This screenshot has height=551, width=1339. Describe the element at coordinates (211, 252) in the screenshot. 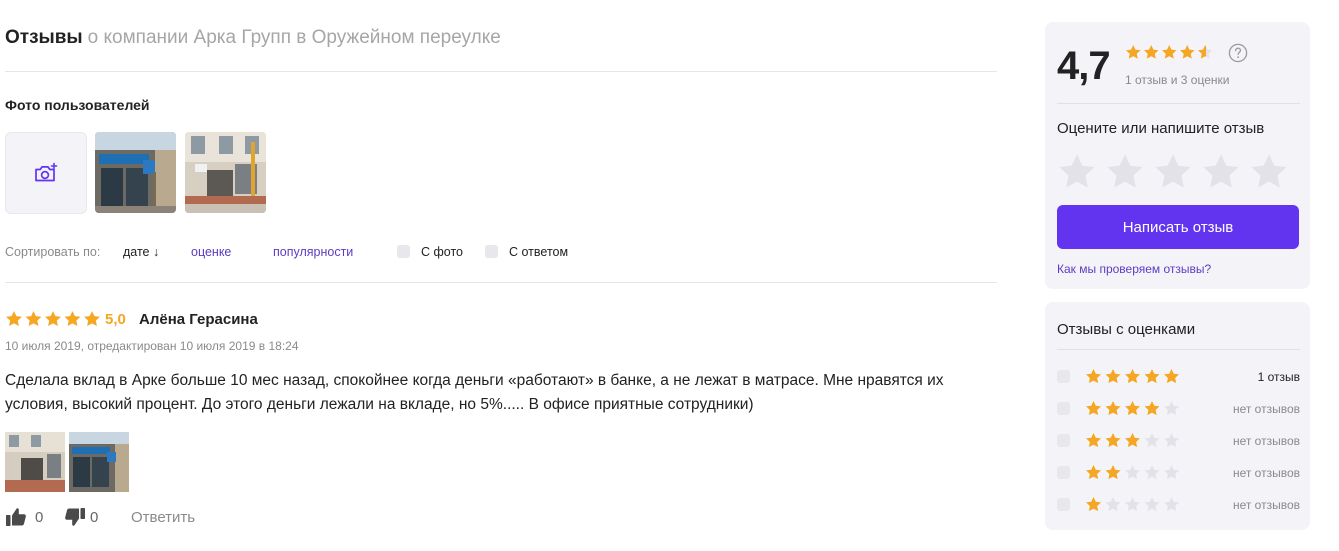

I see `sort-by-rating: оценке` at that location.